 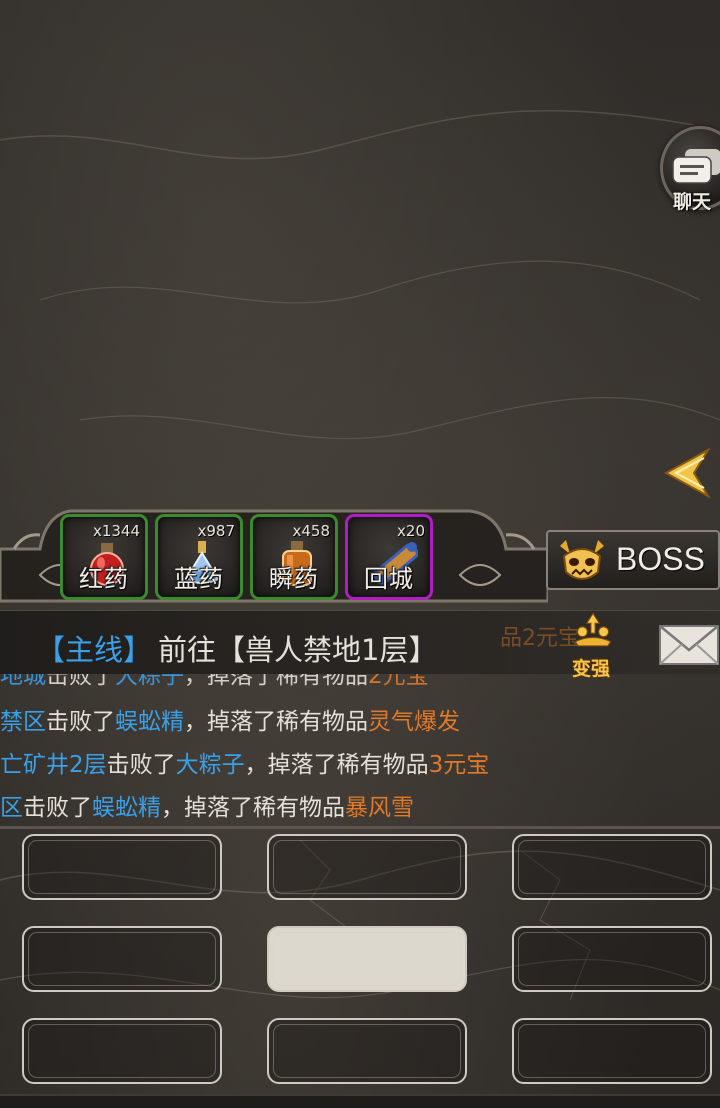 What do you see at coordinates (414, 722) in the screenshot?
I see `log-item: 灵气爆发` at bounding box center [414, 722].